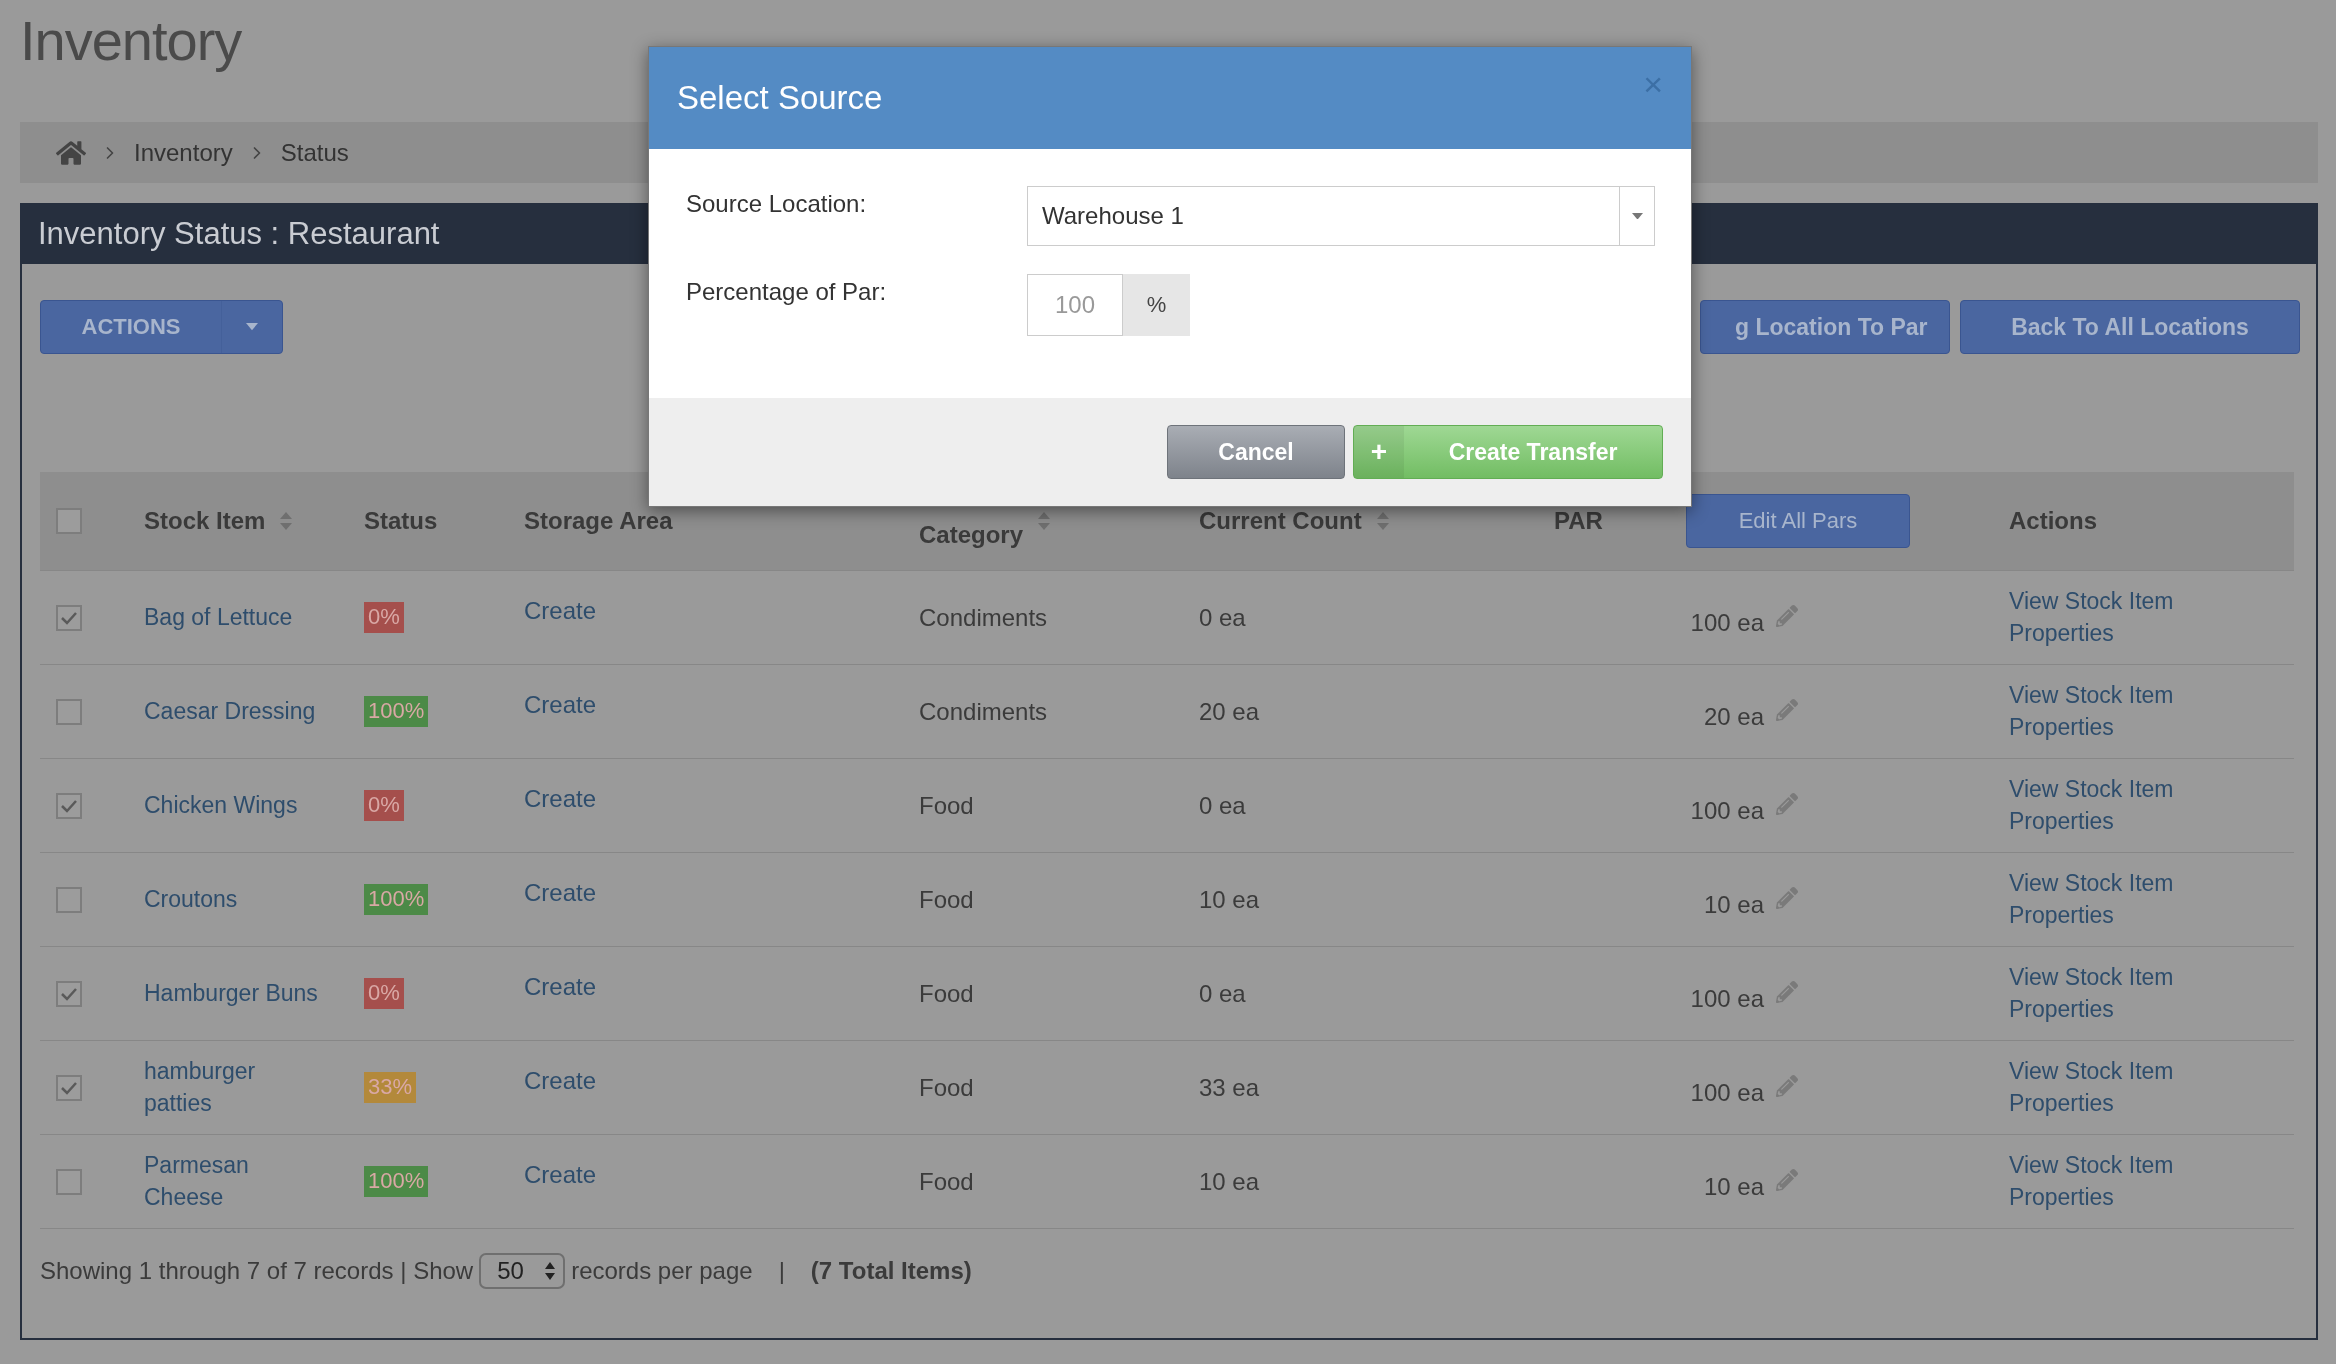  I want to click on column-header: Storage Area, so click(598, 521).